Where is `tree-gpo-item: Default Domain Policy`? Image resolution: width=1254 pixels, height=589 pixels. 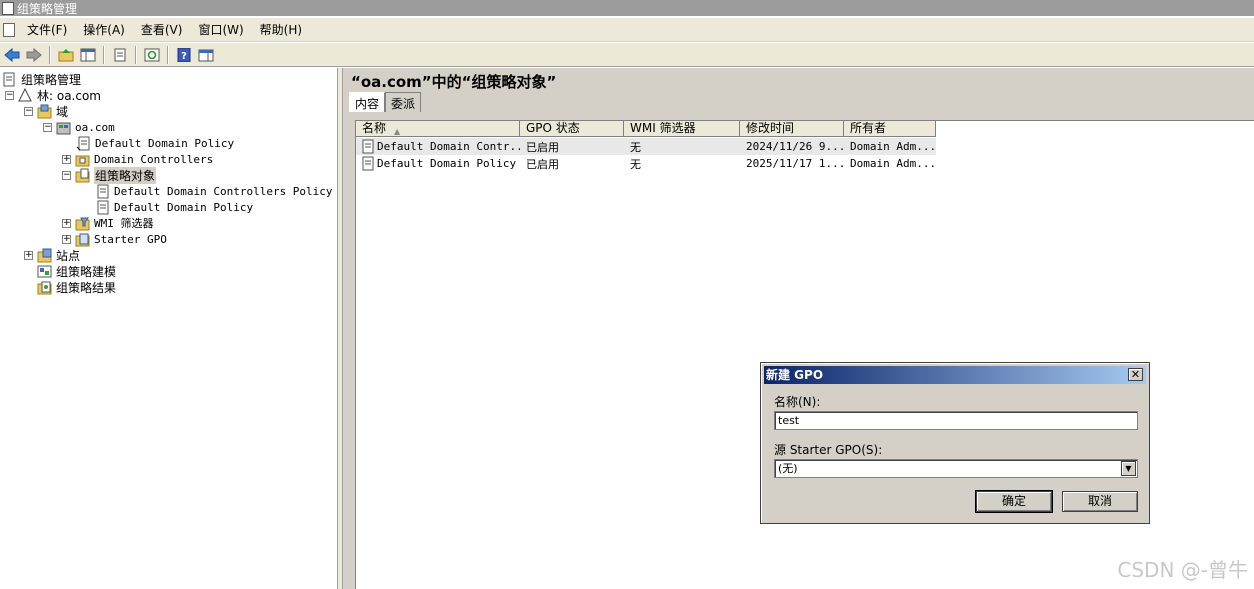 tree-gpo-item: Default Domain Policy is located at coordinates (174, 207).